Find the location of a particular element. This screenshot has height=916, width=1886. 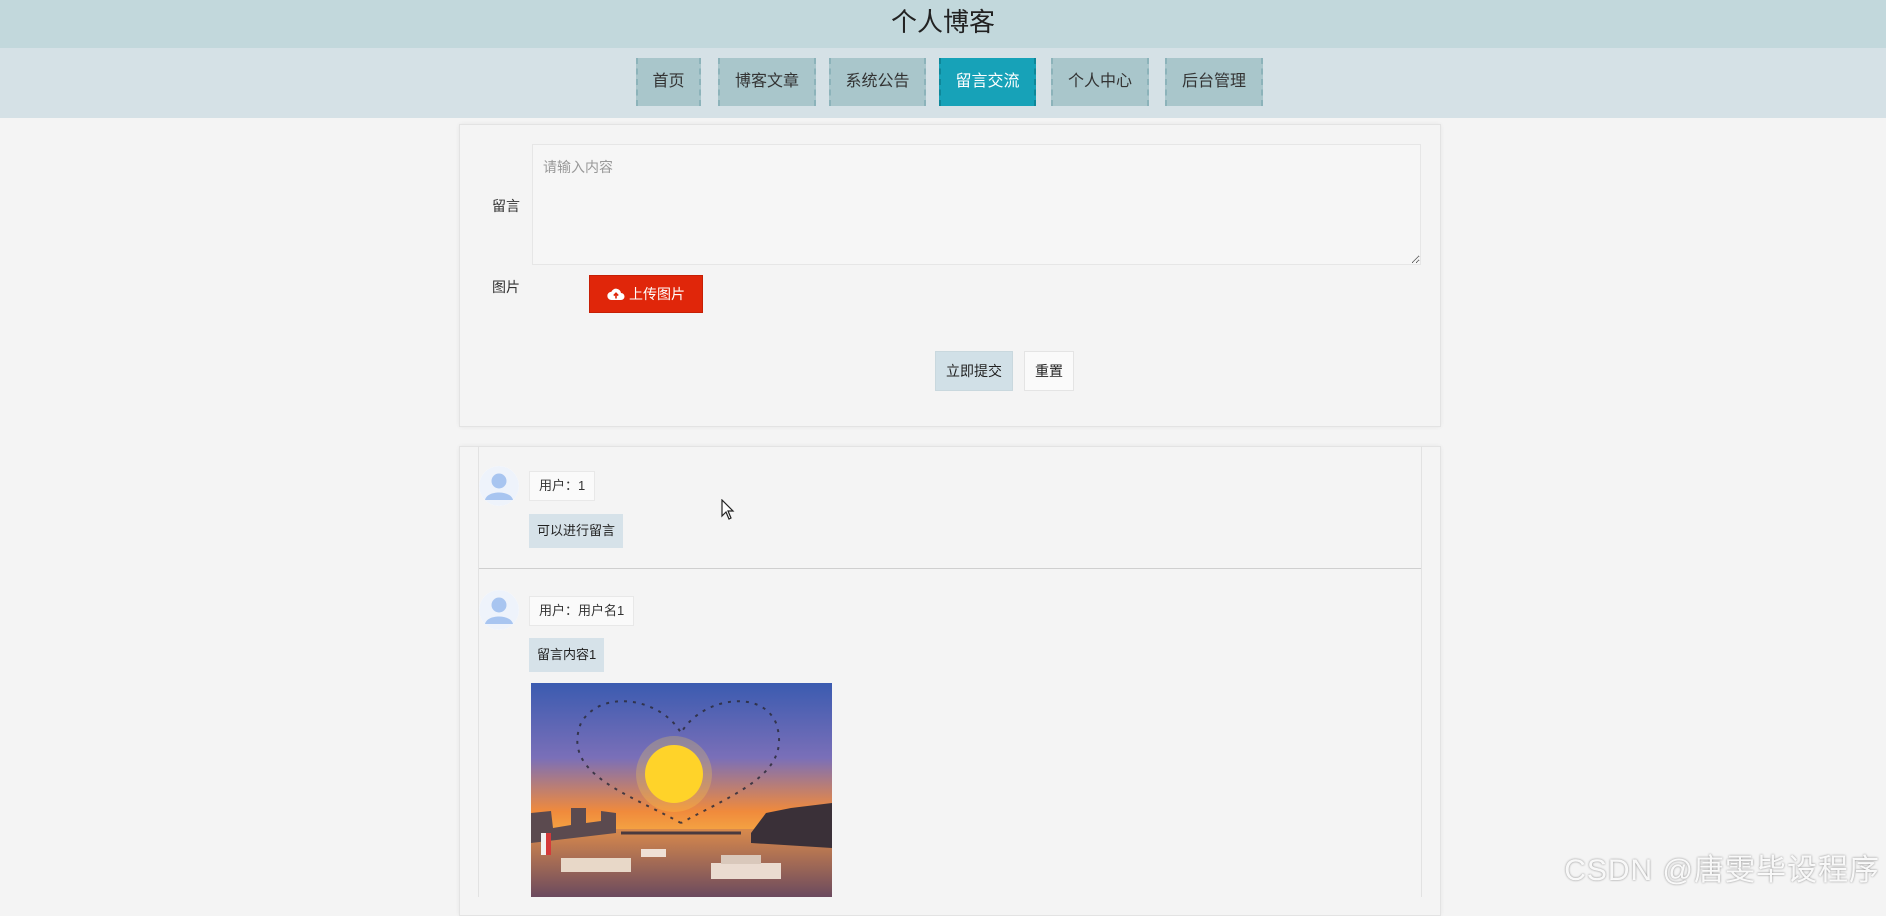

nav-item-blog-articles: 博客文章 is located at coordinates (767, 82).